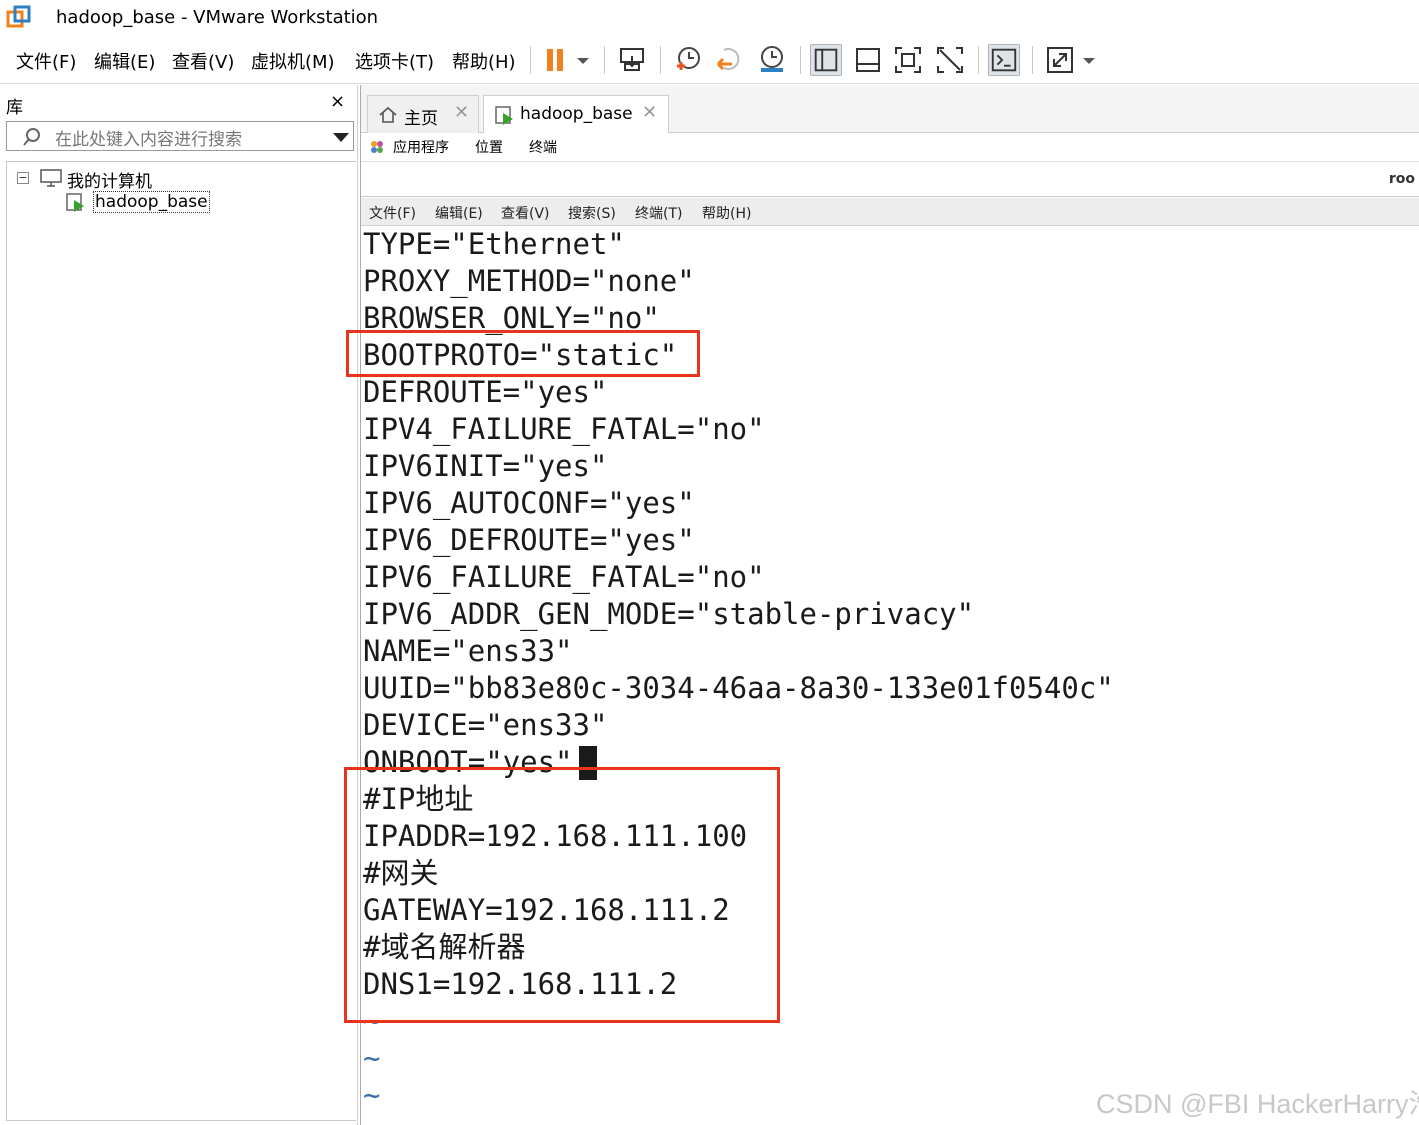 This screenshot has height=1125, width=1419. What do you see at coordinates (890, 212) in the screenshot?
I see `terminal-menu-bar: 文件(F) 编辑(E) 查看(V) 搜索(S) 终端(T) 帮助(H)` at bounding box center [890, 212].